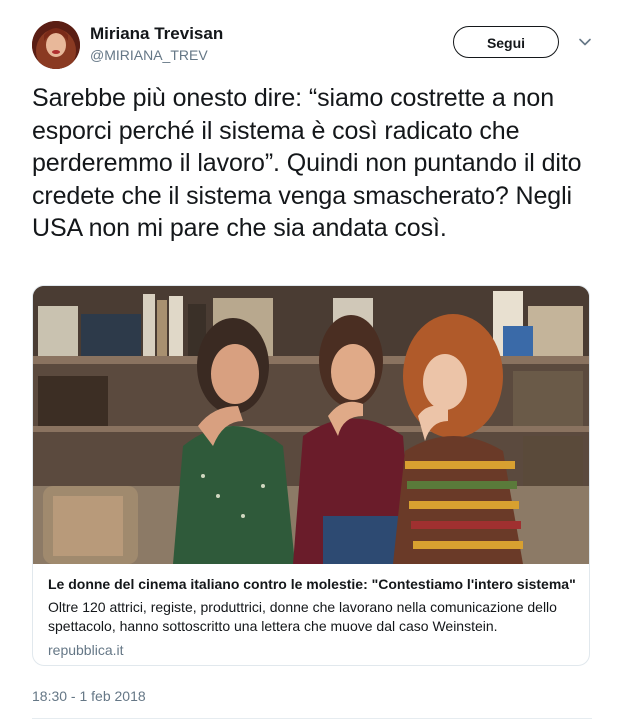  Describe the element at coordinates (585, 42) in the screenshot. I see `chevron-down-icon` at that location.